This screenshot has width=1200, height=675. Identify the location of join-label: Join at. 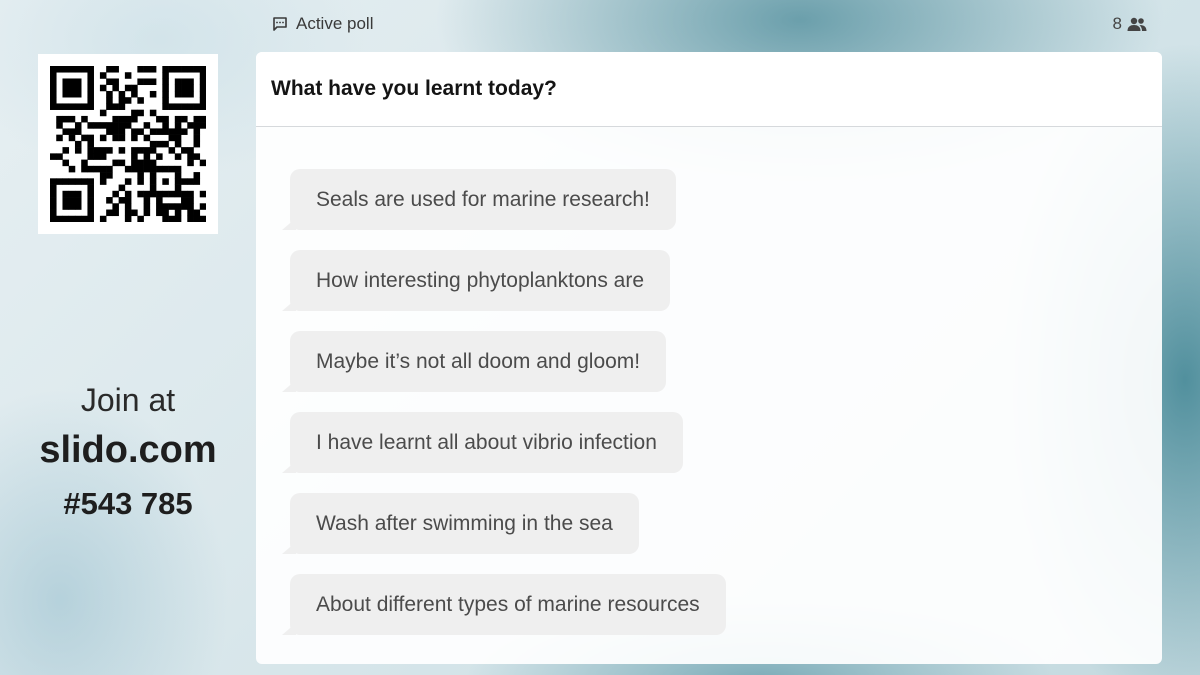
(128, 400).